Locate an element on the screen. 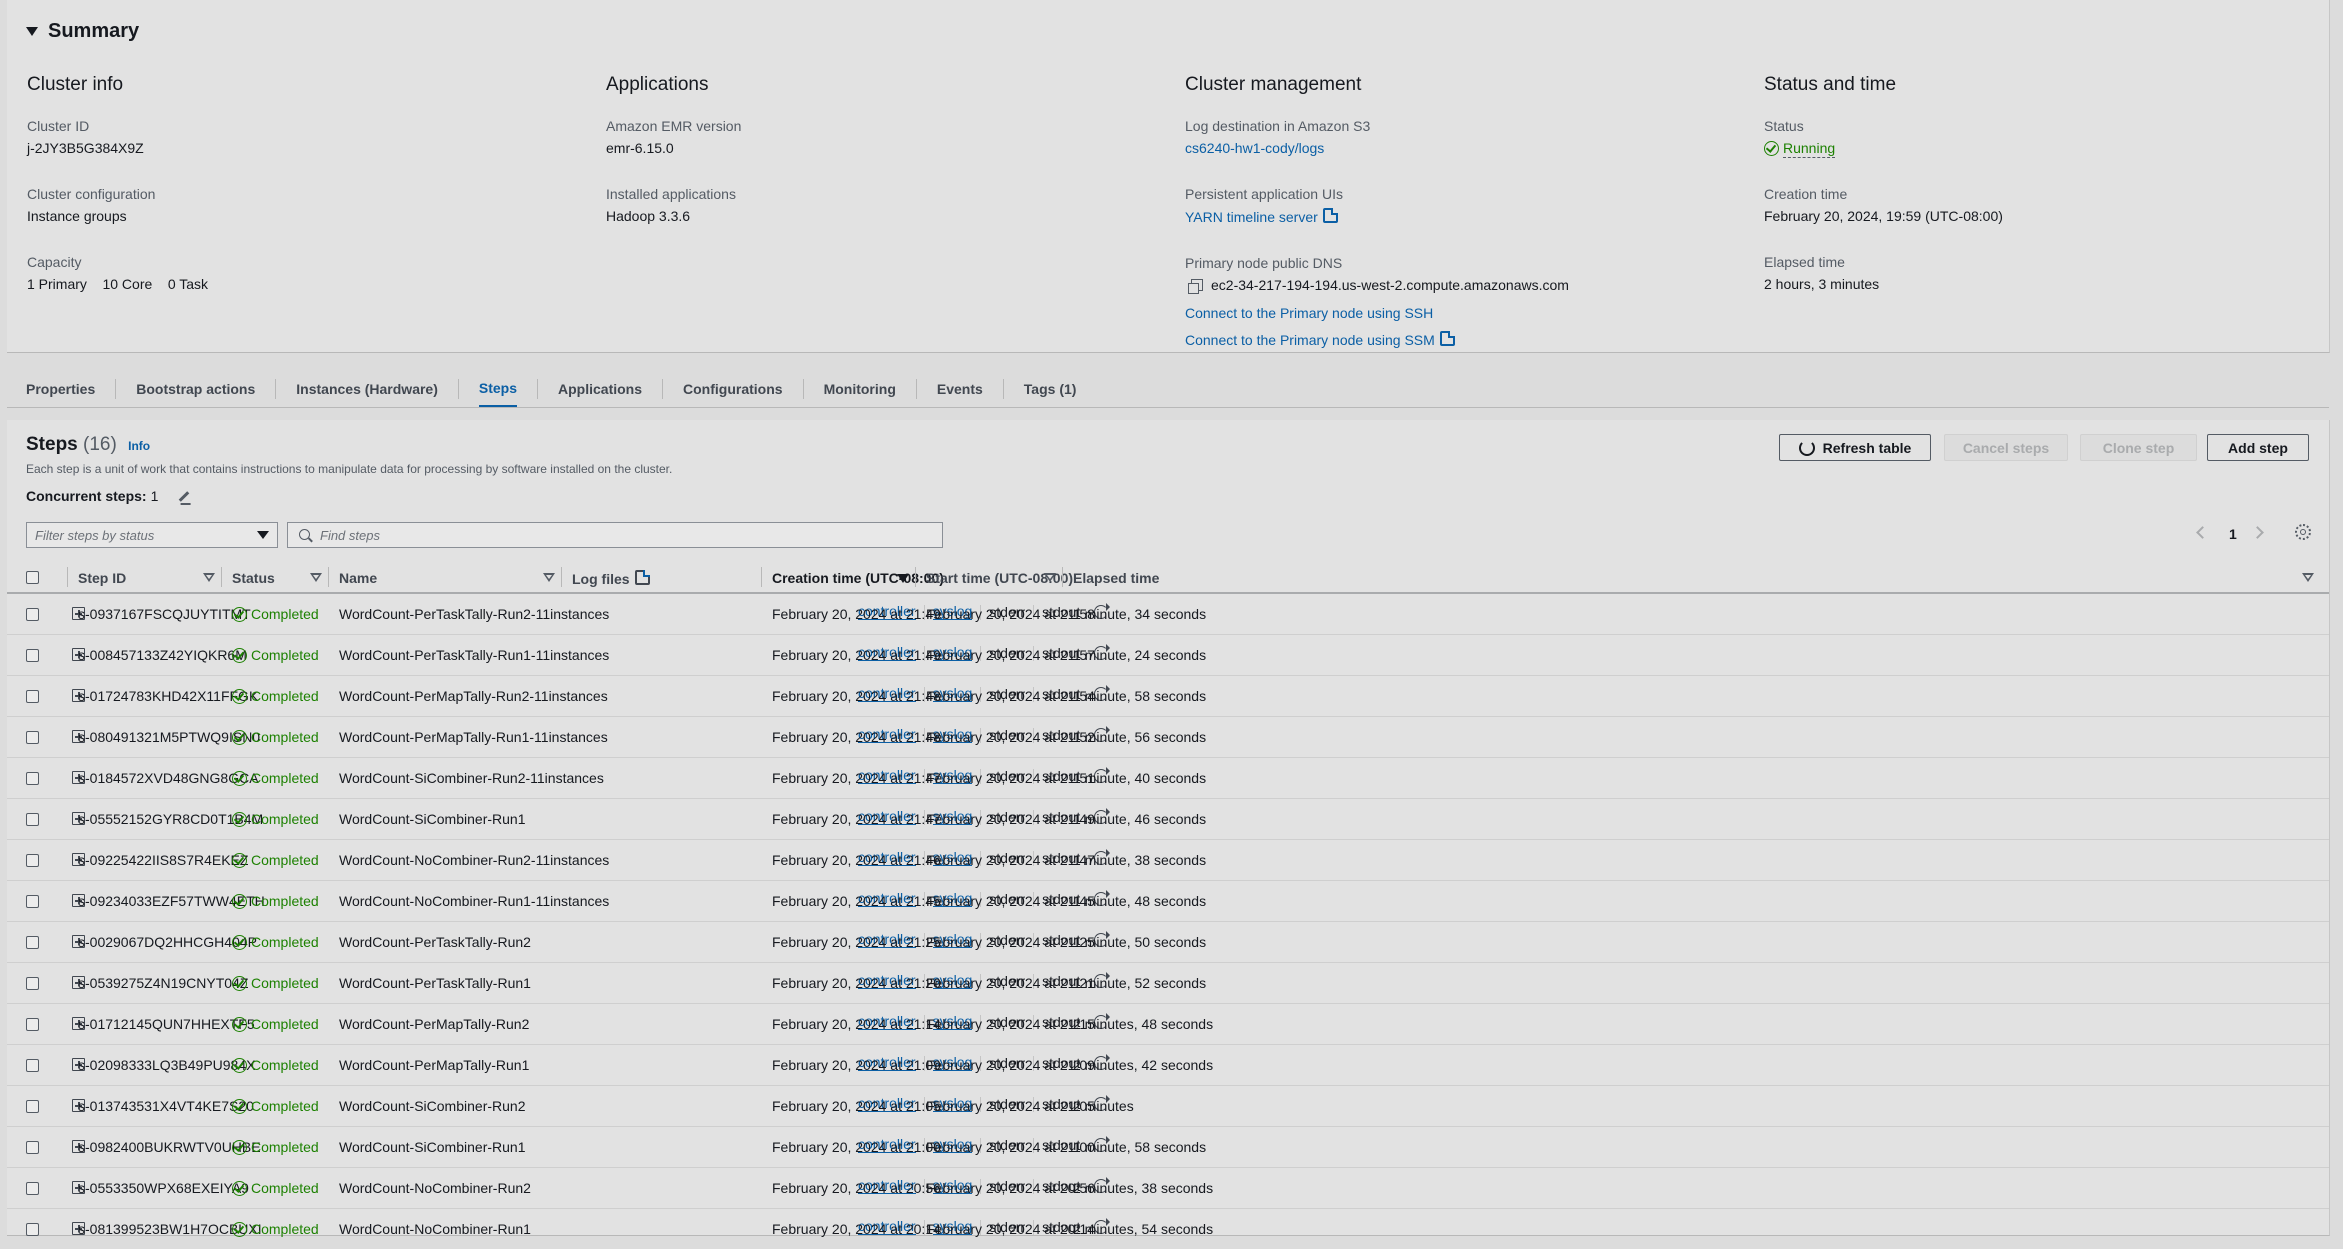  tab-events: Events is located at coordinates (960, 389).